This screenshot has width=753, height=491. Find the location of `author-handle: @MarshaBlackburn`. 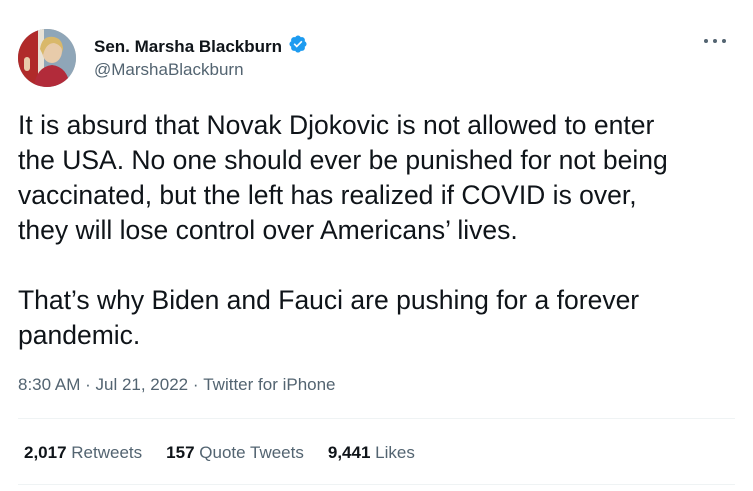

author-handle: @MarshaBlackburn is located at coordinates (169, 70).